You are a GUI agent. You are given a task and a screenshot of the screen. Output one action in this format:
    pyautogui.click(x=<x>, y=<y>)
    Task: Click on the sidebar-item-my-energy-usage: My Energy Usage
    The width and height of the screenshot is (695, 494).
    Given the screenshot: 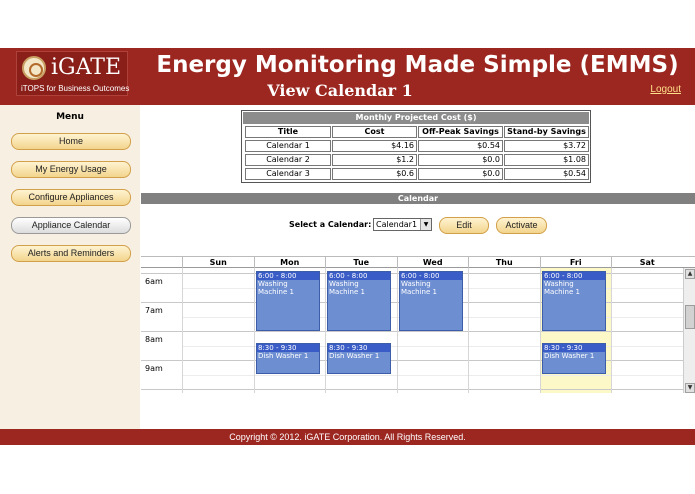 What is the action you would take?
    pyautogui.click(x=71, y=169)
    